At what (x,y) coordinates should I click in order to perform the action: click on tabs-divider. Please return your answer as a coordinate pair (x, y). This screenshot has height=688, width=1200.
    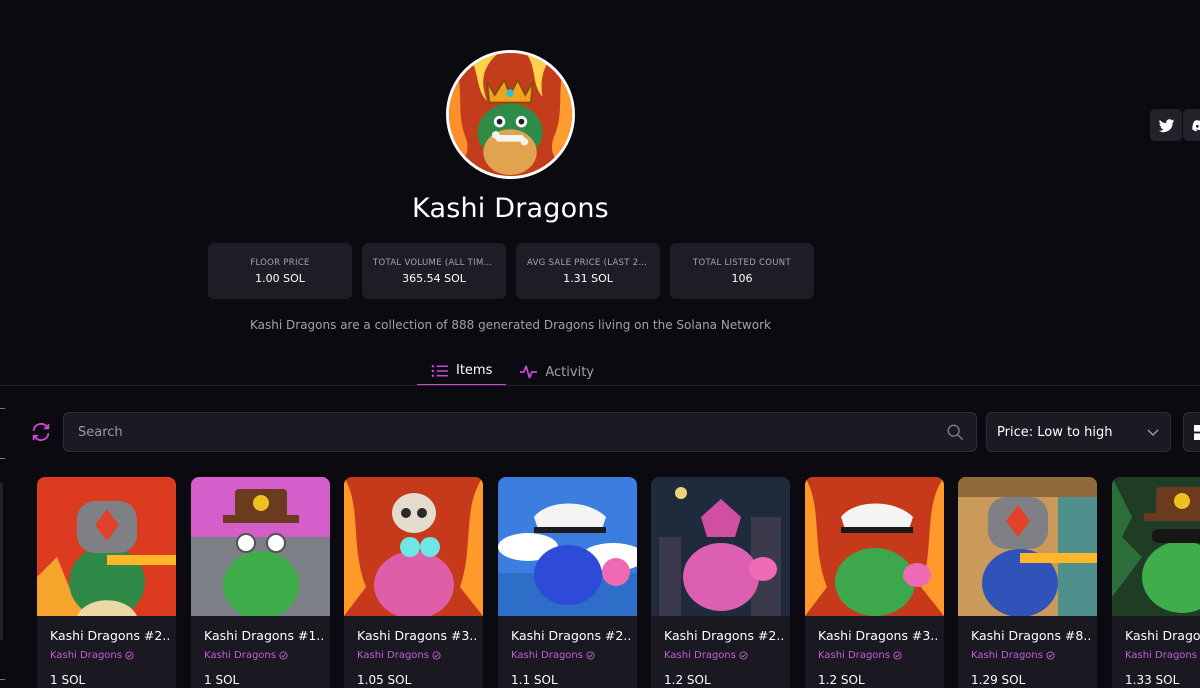
    Looking at the image, I should click on (600, 385).